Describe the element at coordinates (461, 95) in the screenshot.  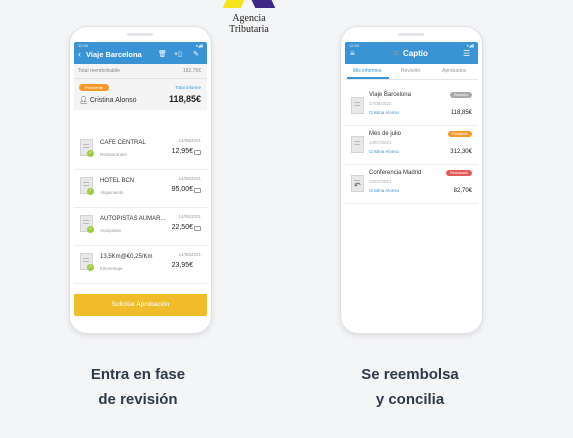
I see `status-badge: Borrador` at that location.